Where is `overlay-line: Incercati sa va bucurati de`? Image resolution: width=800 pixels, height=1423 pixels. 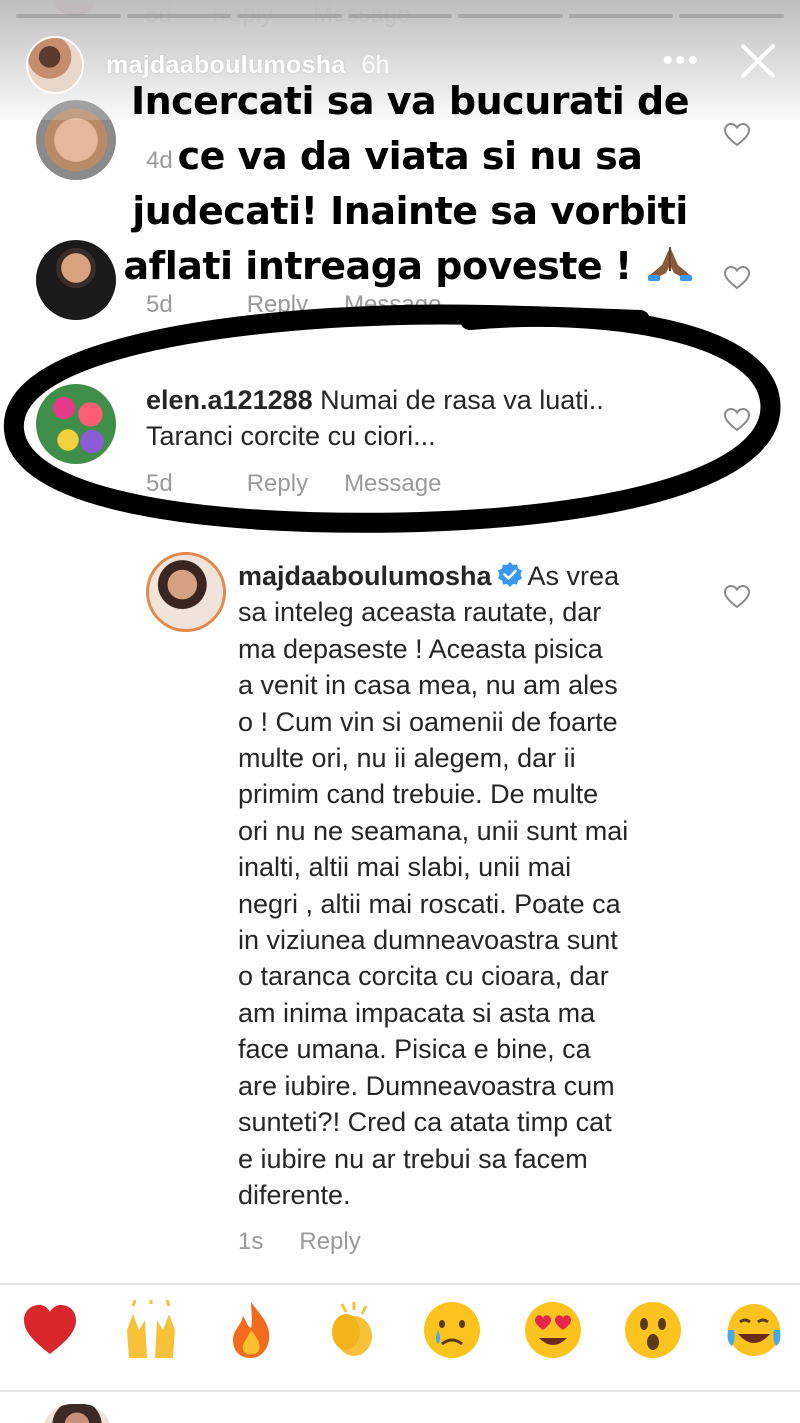
overlay-line: Incercati sa va bucurati de is located at coordinates (410, 101).